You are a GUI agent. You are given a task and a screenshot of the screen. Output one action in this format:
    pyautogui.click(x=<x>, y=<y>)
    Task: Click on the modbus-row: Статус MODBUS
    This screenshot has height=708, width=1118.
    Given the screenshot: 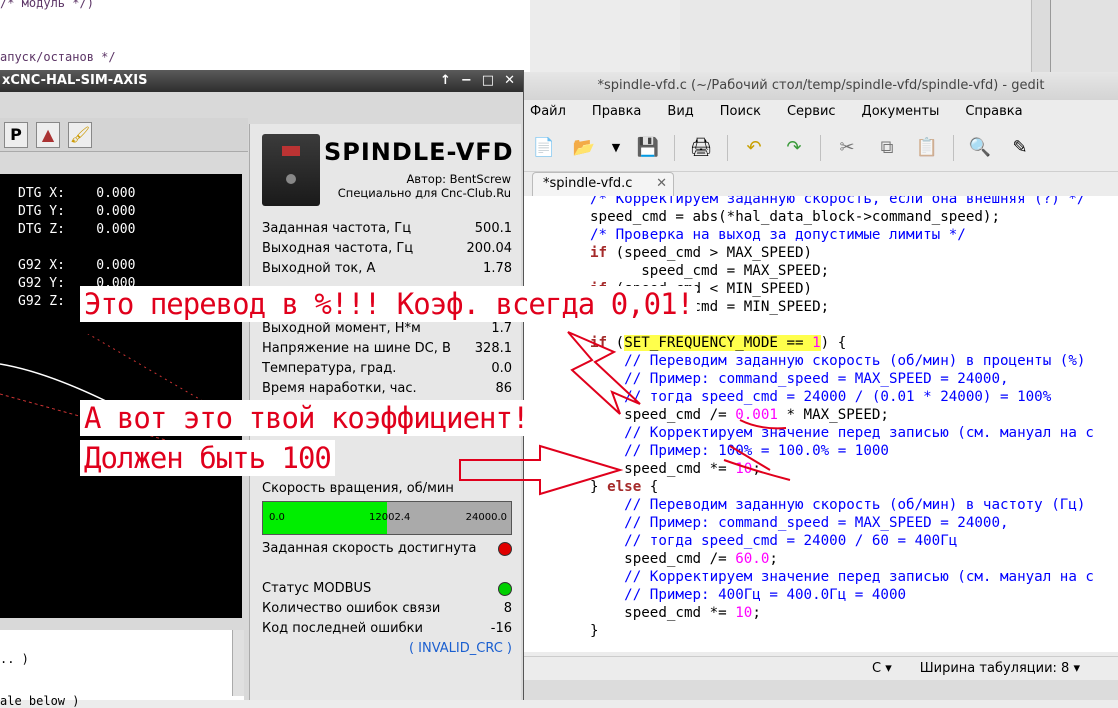 What is the action you would take?
    pyautogui.click(x=387, y=588)
    